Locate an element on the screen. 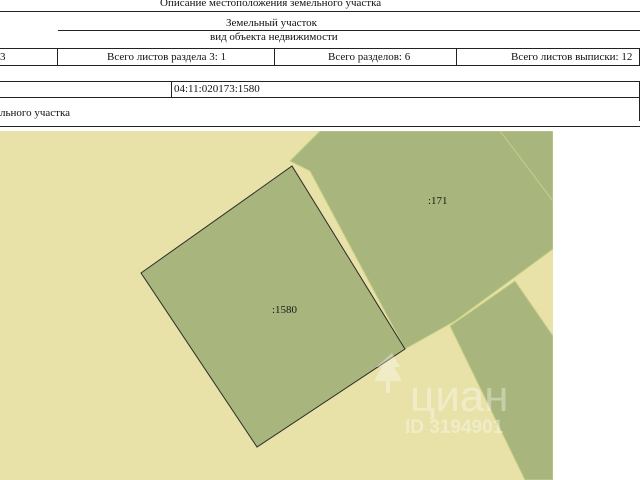  plan-caption-bottom-border is located at coordinates (320, 126).